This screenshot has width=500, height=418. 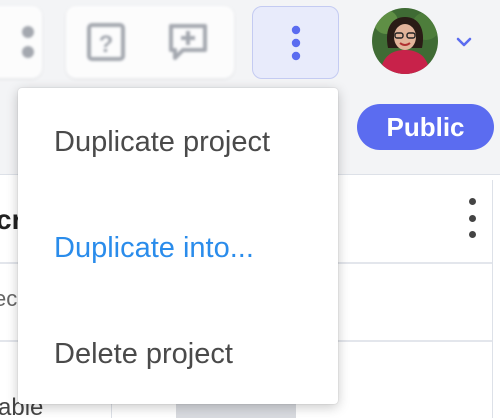 I want to click on add-comment-icon, so click(x=188, y=42).